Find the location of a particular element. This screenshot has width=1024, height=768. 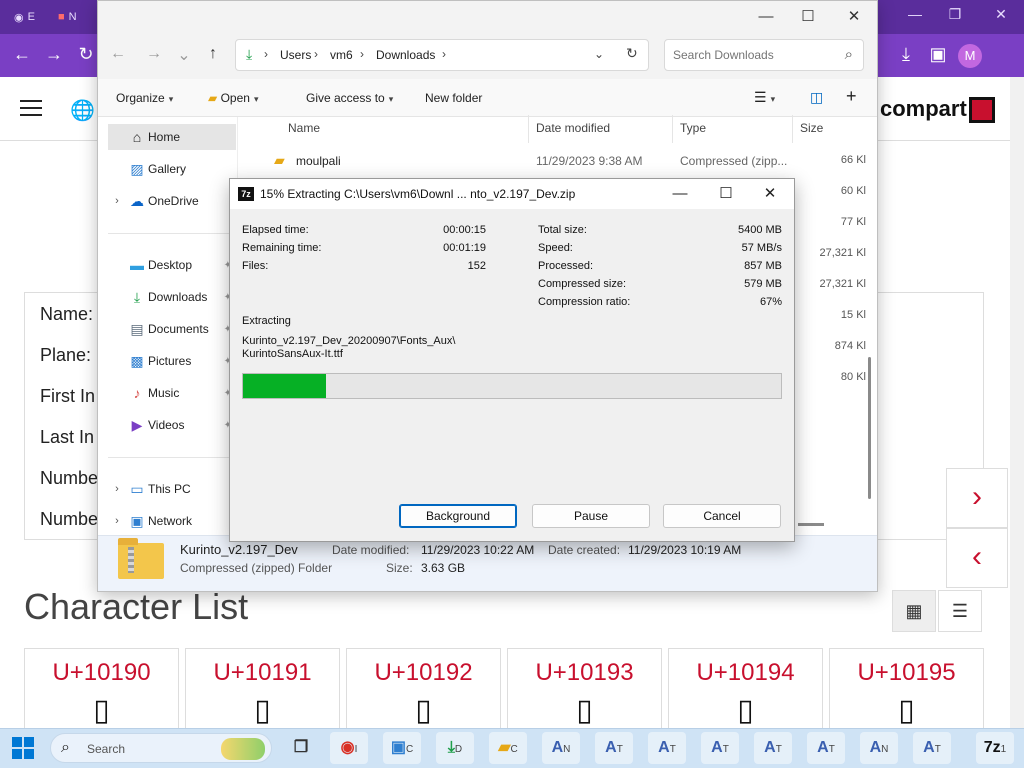

taskbar-app-button: ⤓D is located at coordinates (455, 748).